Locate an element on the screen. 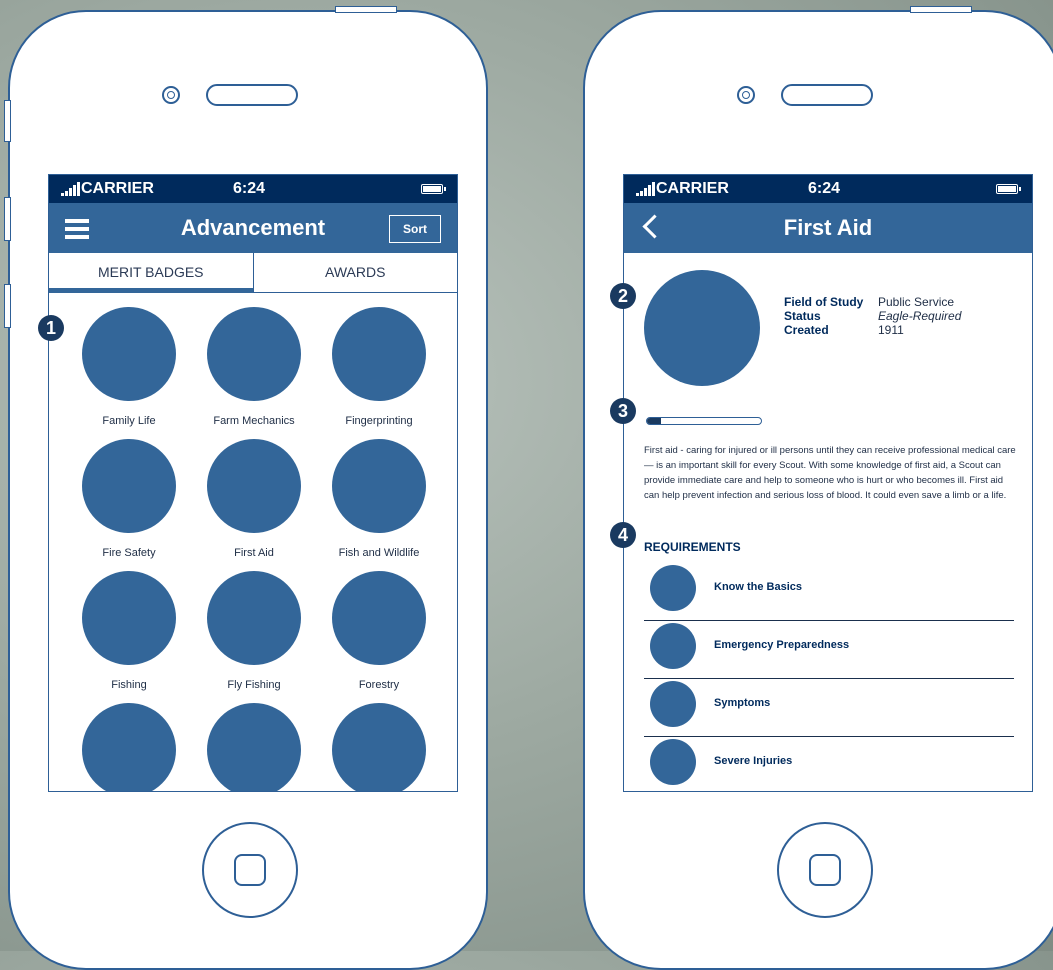  badge-image-large is located at coordinates (702, 328).